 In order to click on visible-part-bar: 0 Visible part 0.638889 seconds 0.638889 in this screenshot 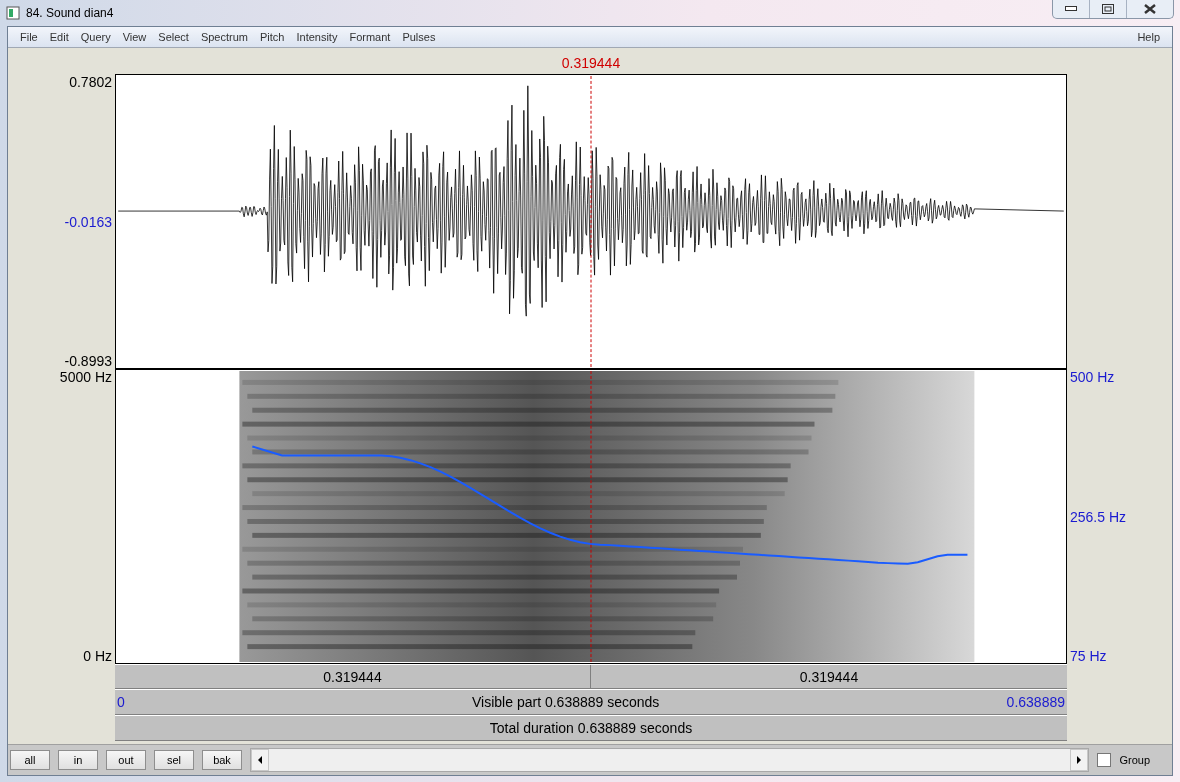, I will do `click(591, 702)`.